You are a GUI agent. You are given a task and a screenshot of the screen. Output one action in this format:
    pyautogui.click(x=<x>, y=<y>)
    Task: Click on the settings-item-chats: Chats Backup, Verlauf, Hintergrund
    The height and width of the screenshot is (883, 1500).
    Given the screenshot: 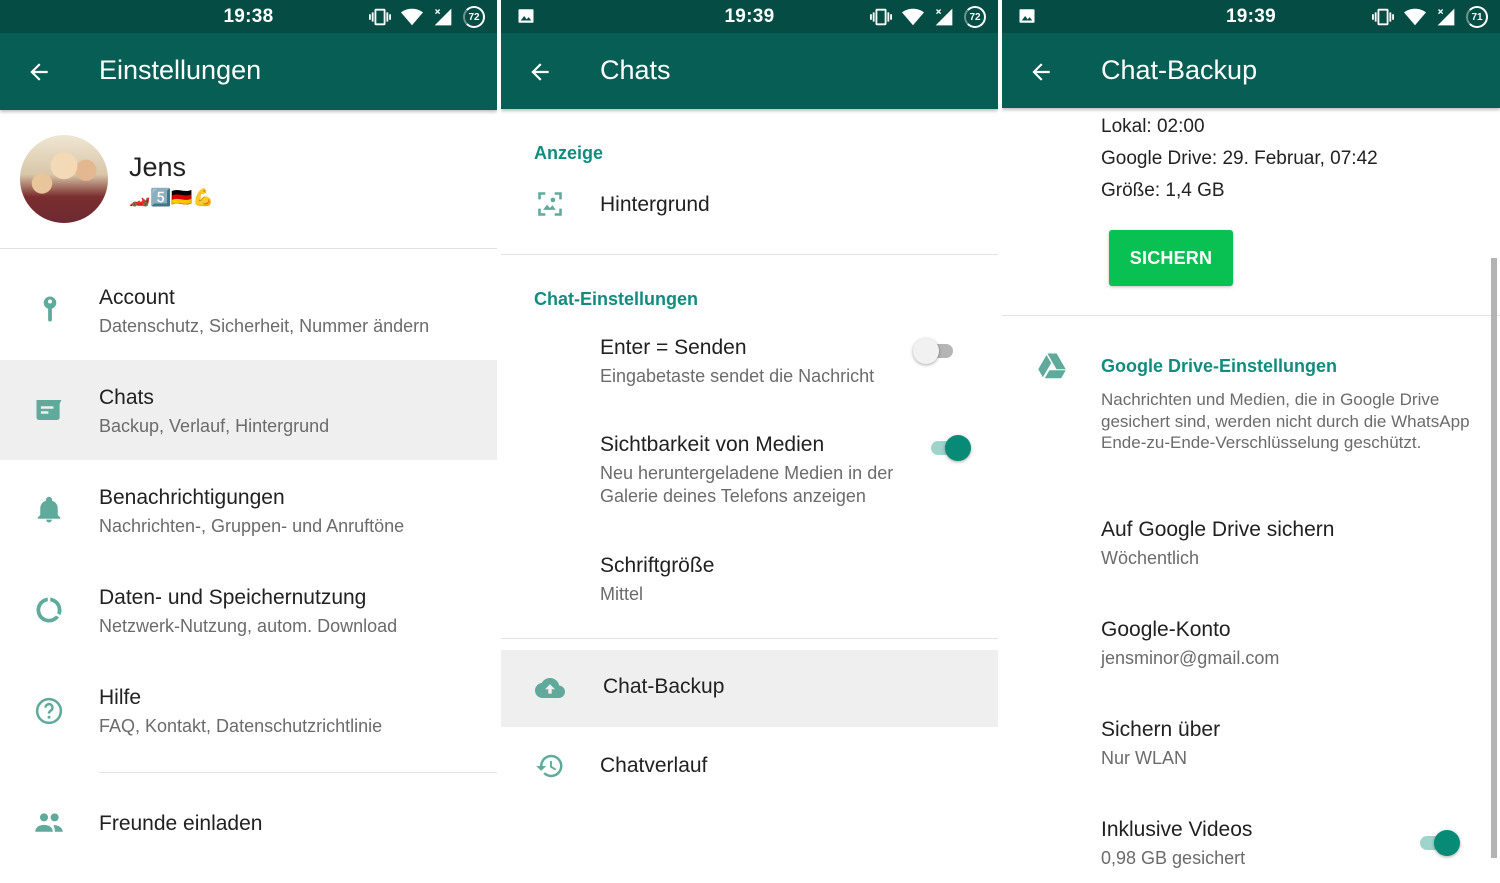 What is the action you would take?
    pyautogui.click(x=248, y=410)
    